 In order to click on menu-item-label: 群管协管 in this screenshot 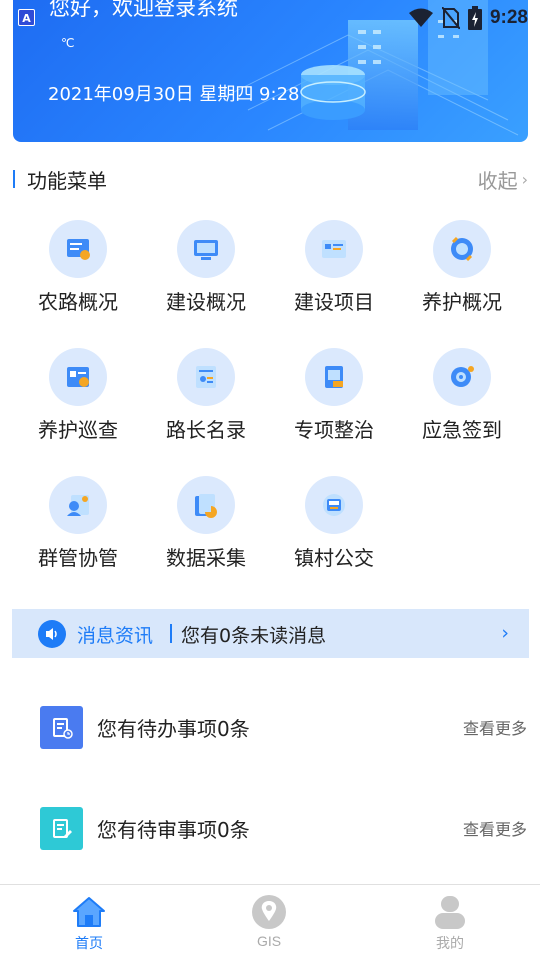, I will do `click(78, 558)`.